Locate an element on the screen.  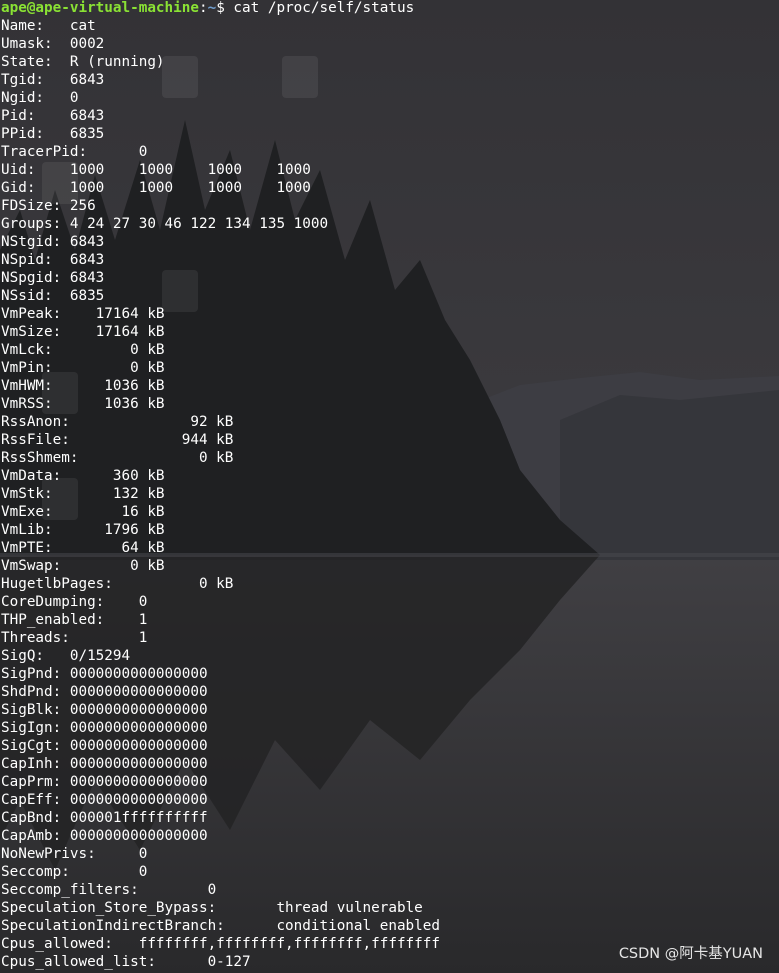
status-line: THP_enabled: 1 is located at coordinates (74, 620).